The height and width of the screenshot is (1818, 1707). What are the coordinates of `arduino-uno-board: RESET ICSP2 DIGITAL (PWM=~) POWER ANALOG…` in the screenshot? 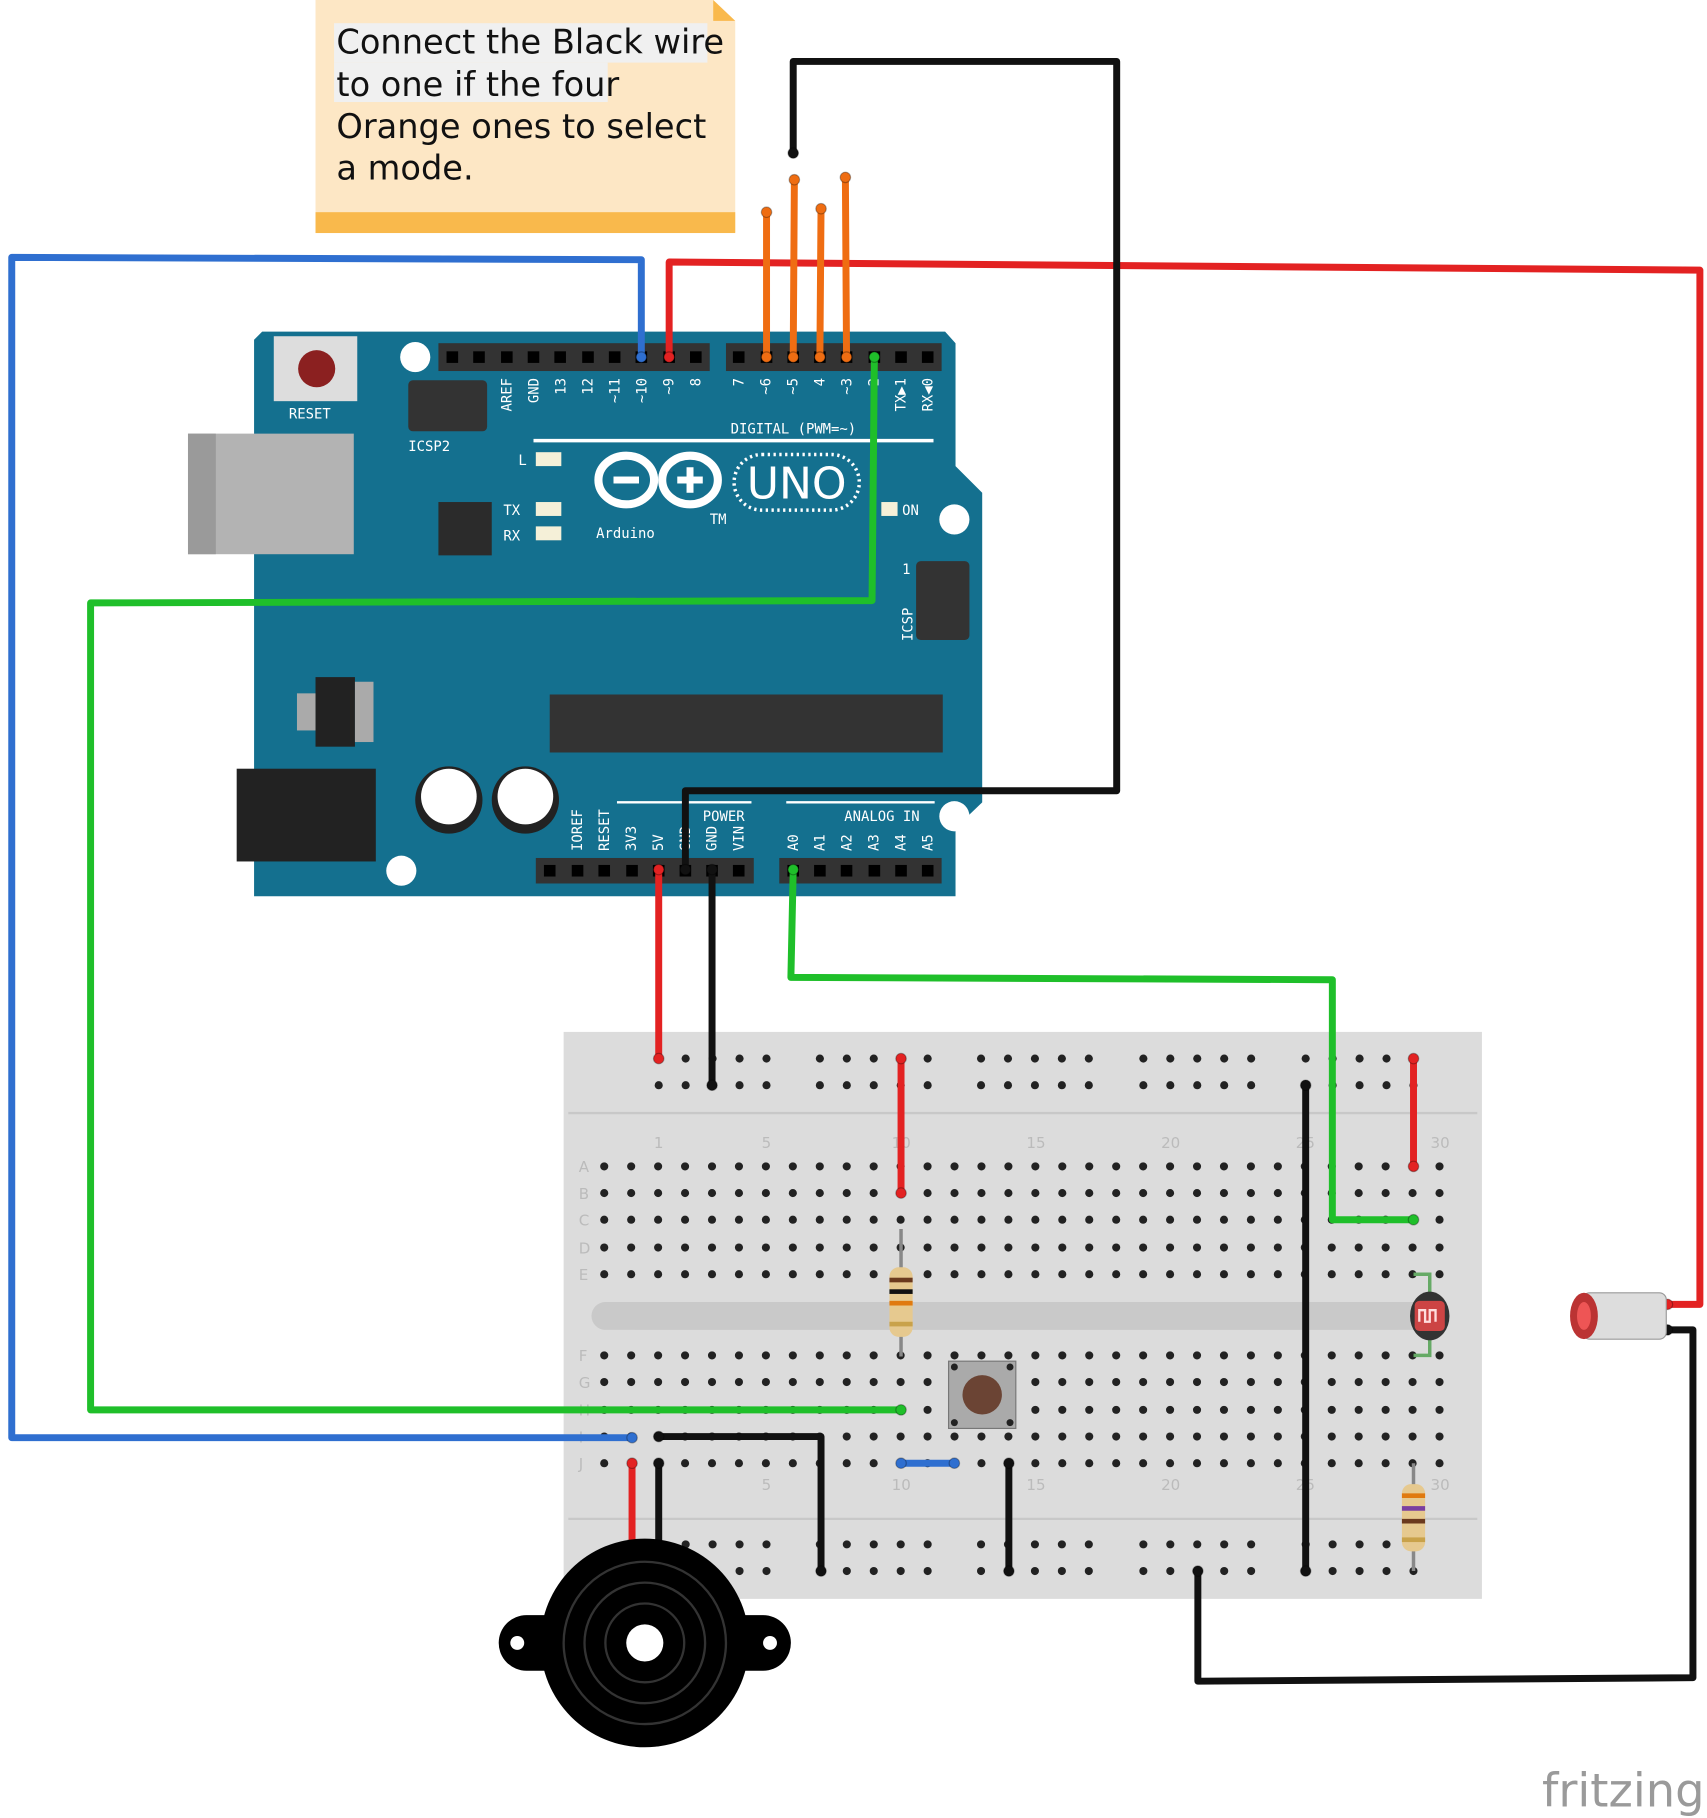 It's located at (585, 614).